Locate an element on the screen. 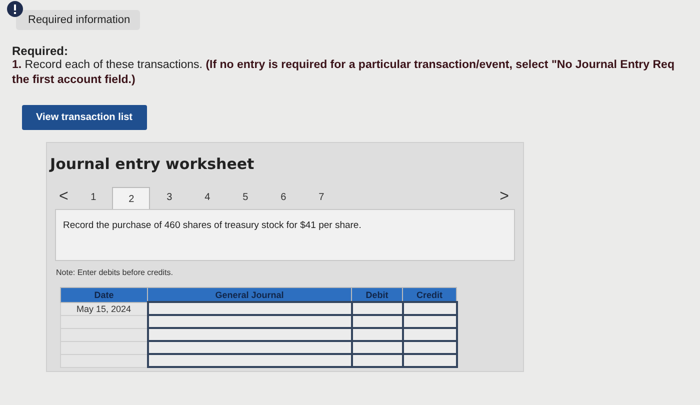 The width and height of the screenshot is (700, 405). note-text: Note: Enter debits before credits. is located at coordinates (115, 272).